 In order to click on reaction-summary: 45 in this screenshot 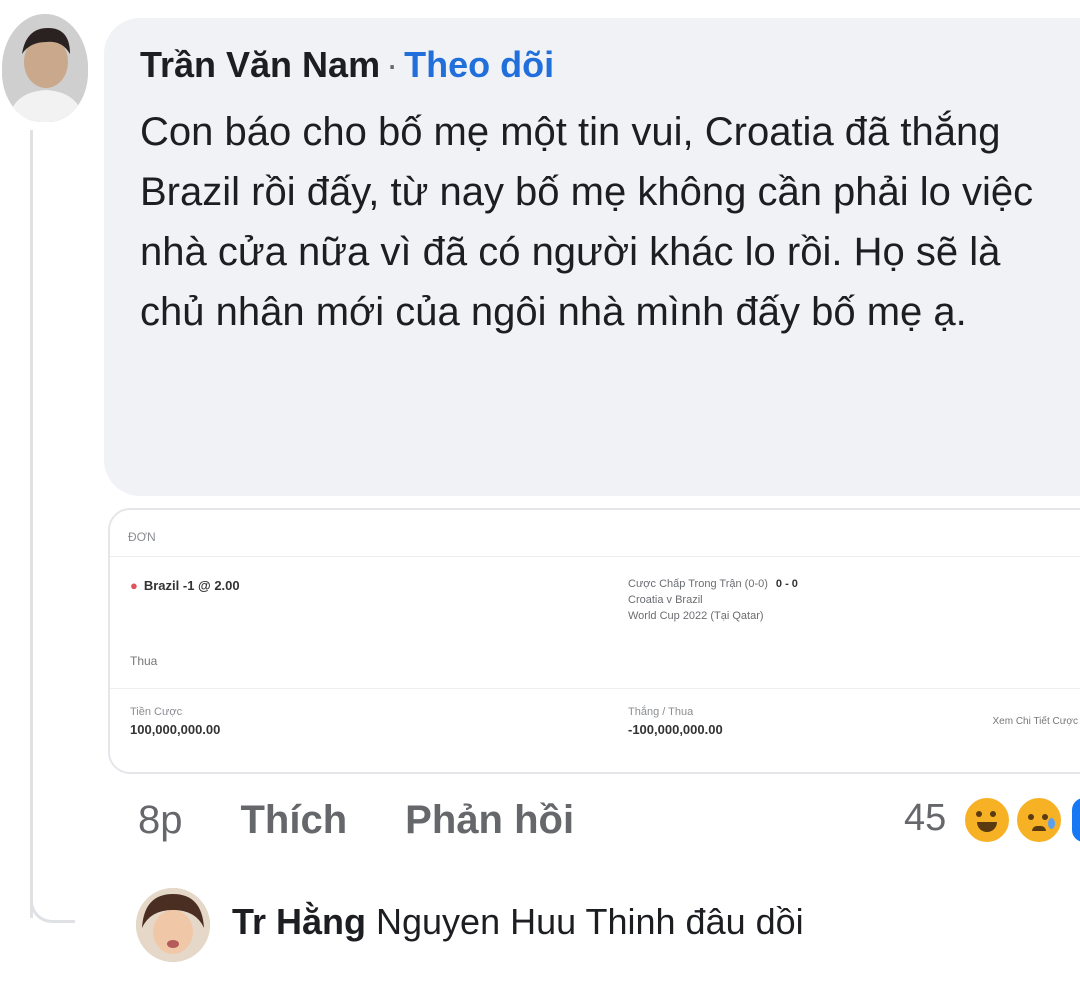, I will do `click(992, 818)`.